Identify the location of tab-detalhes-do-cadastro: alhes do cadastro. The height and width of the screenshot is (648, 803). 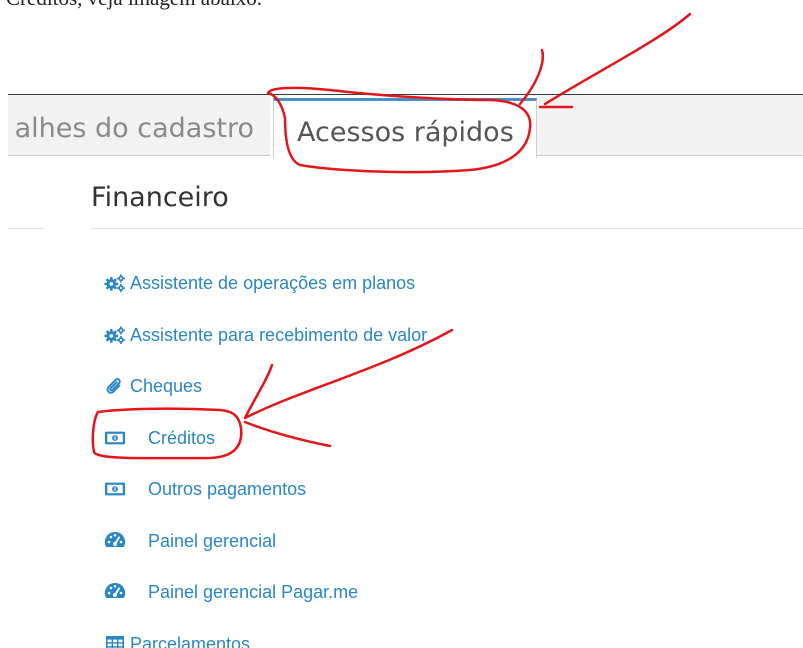
(139, 125).